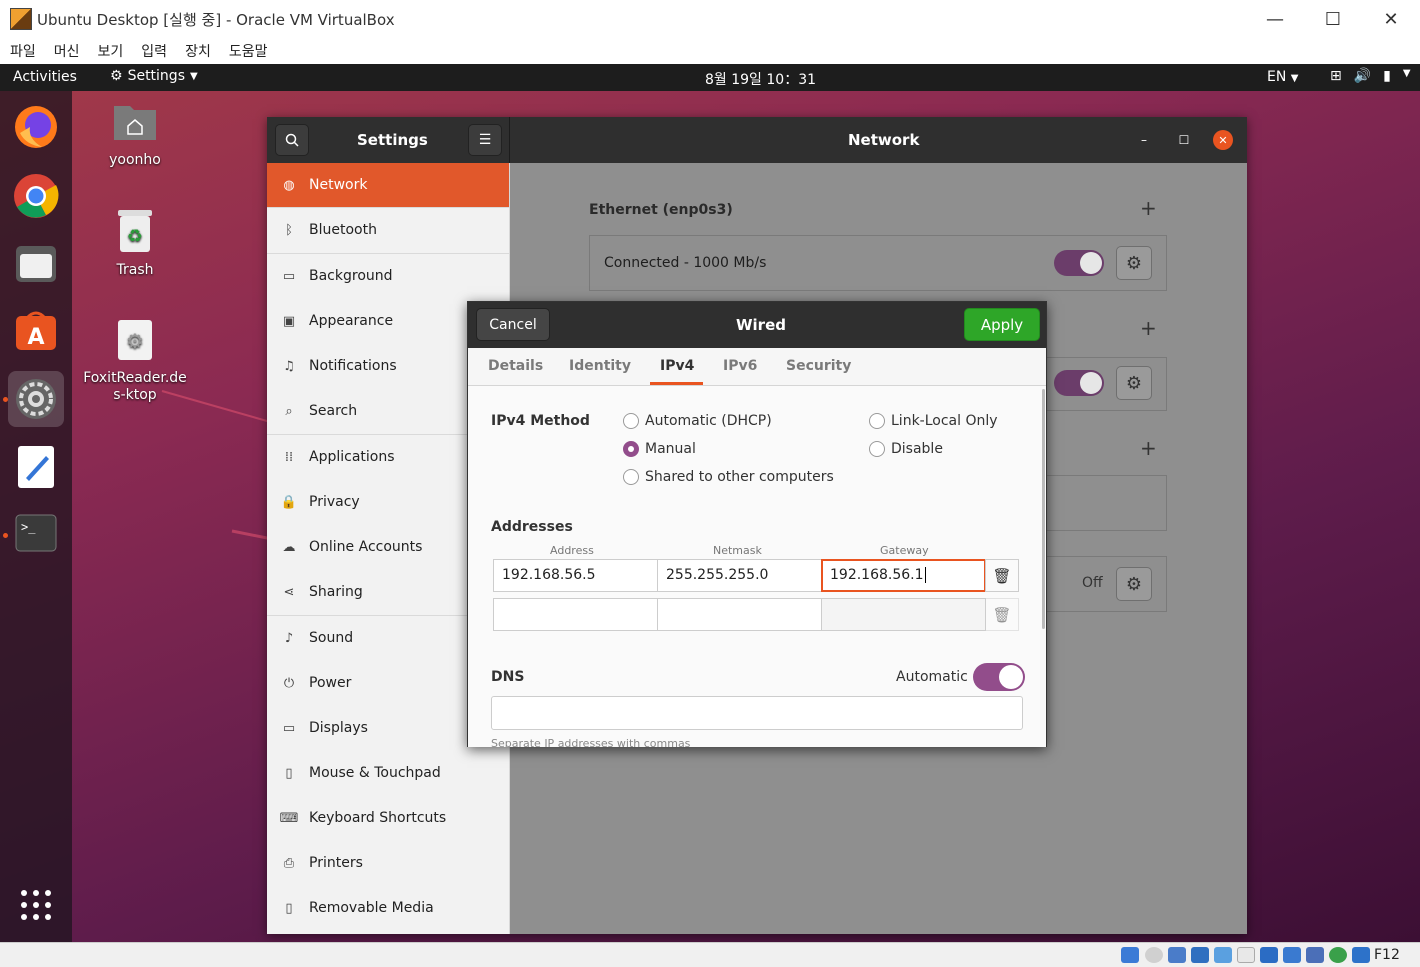 This screenshot has height=967, width=1420. What do you see at coordinates (1177, 955) in the screenshot?
I see `audio-icon` at bounding box center [1177, 955].